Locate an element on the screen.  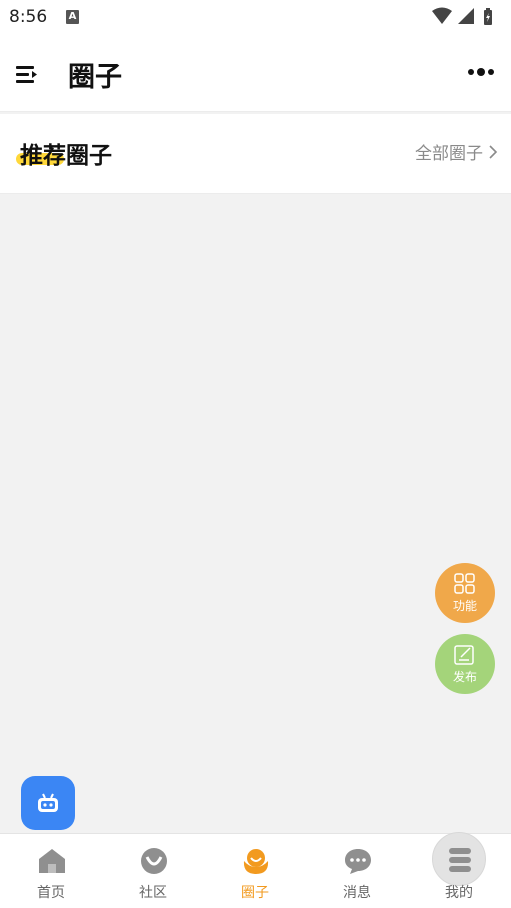
status-time: 8:56 is located at coordinates (28, 17).